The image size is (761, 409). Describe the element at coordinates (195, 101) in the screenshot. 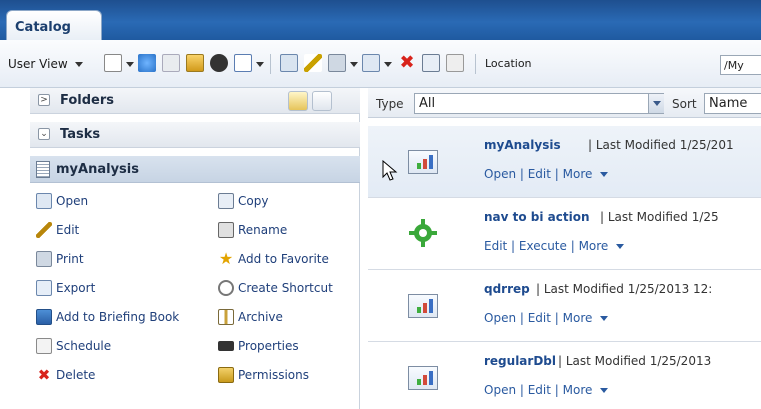

I see `folders-header: > Folders` at that location.